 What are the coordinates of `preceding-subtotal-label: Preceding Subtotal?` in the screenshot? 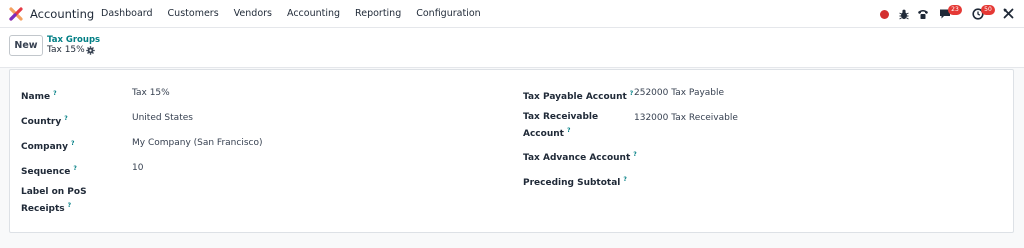 It's located at (575, 182).